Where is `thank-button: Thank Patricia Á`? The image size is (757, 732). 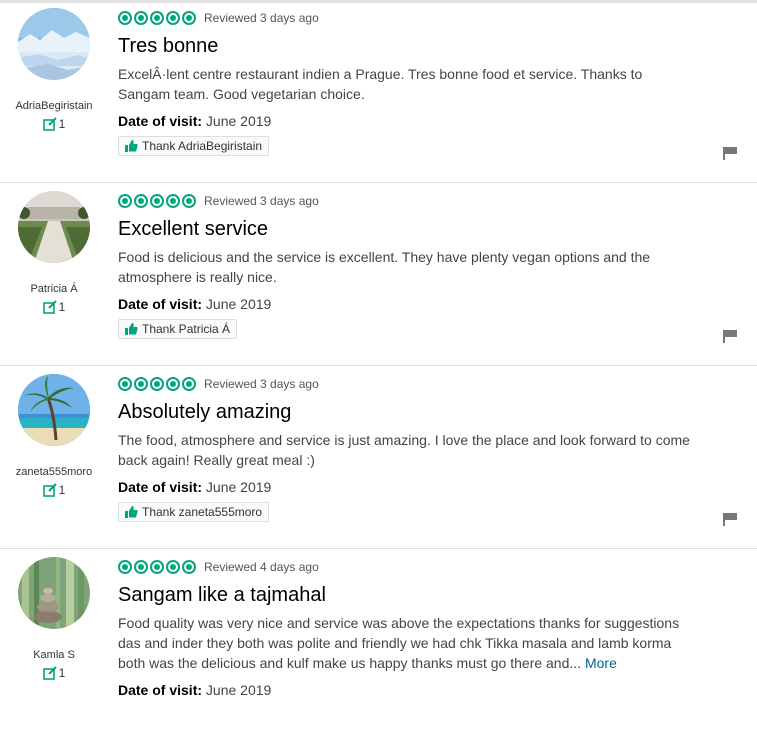
thank-button: Thank Patricia Á is located at coordinates (178, 329).